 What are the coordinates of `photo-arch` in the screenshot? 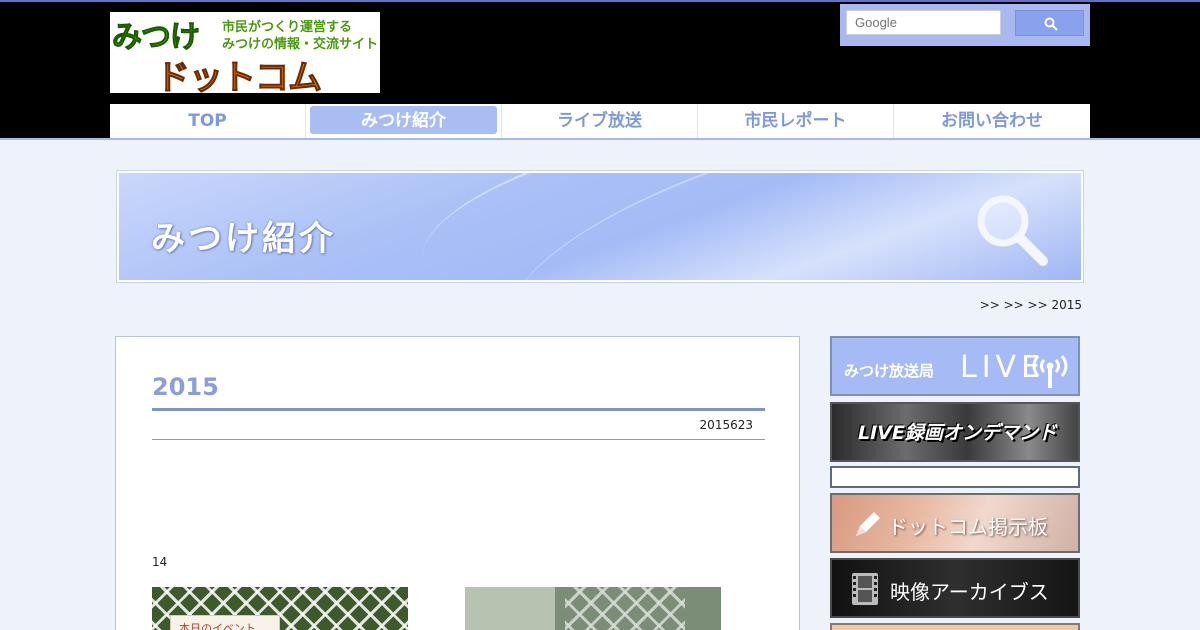 It's located at (510, 608).